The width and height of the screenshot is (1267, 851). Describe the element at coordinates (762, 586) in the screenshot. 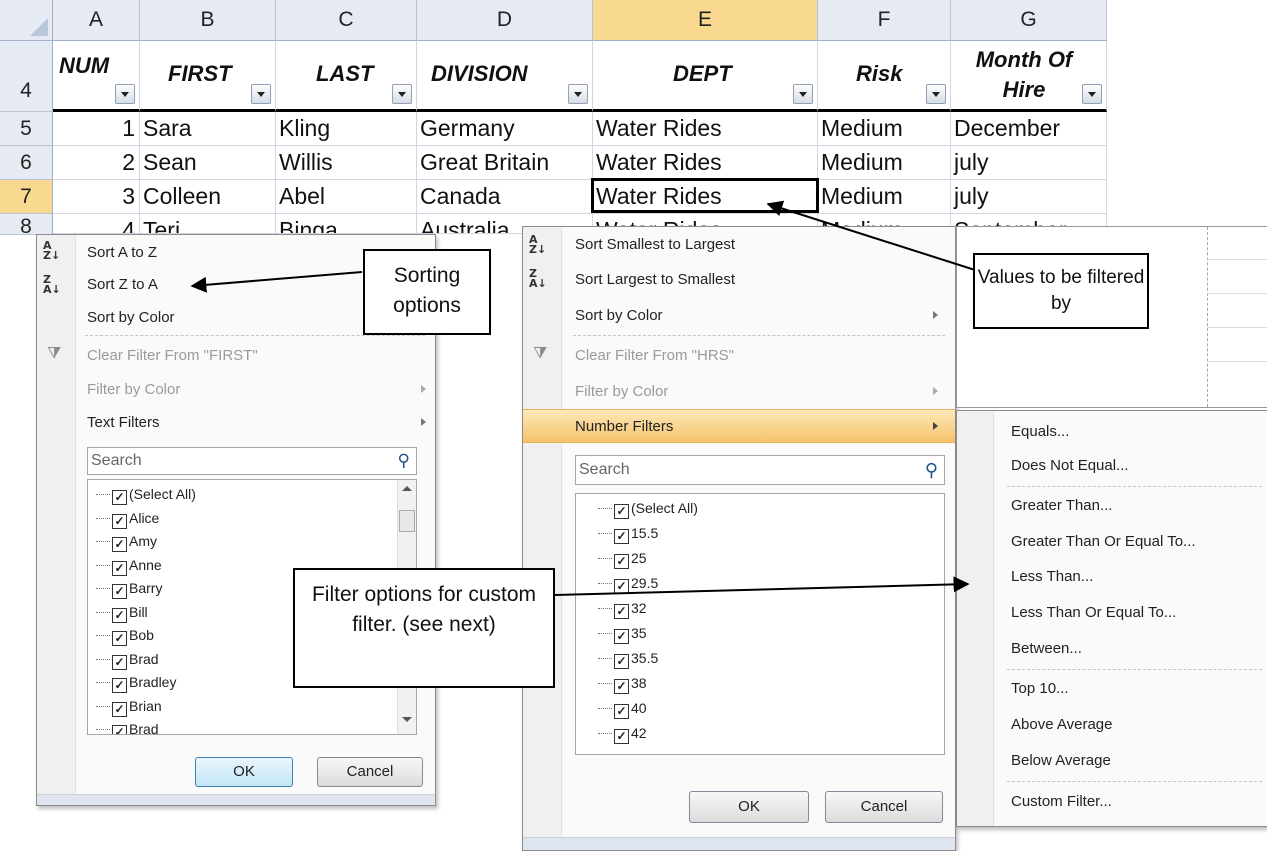

I see `arrow-to-submenu` at that location.